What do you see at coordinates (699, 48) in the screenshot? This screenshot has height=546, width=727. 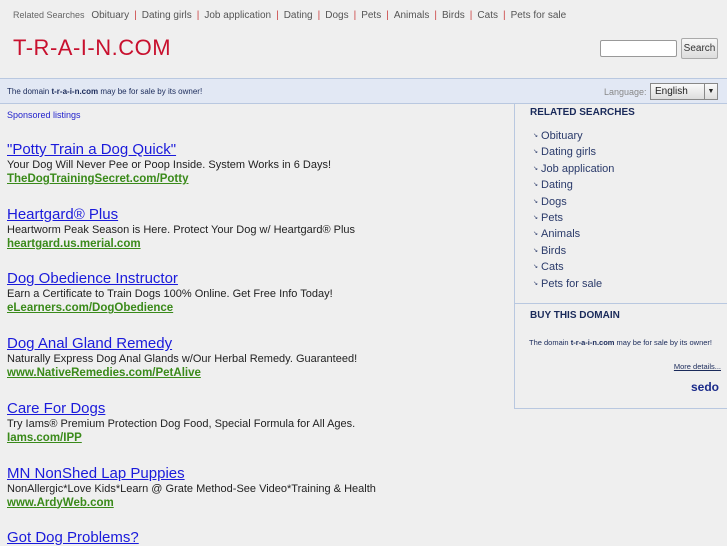 I see `search-button: Search` at bounding box center [699, 48].